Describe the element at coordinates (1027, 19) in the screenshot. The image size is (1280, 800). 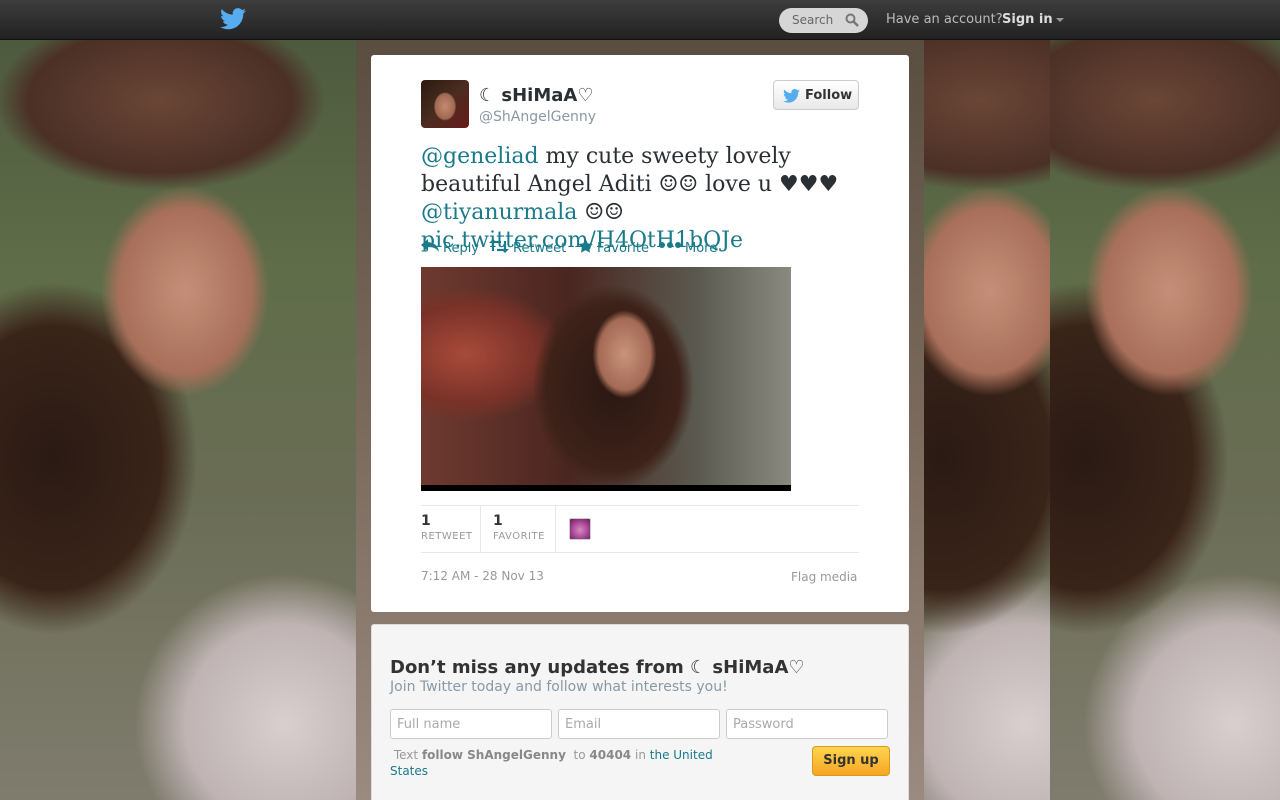
I see `sign-in-label: Sign in` at that location.